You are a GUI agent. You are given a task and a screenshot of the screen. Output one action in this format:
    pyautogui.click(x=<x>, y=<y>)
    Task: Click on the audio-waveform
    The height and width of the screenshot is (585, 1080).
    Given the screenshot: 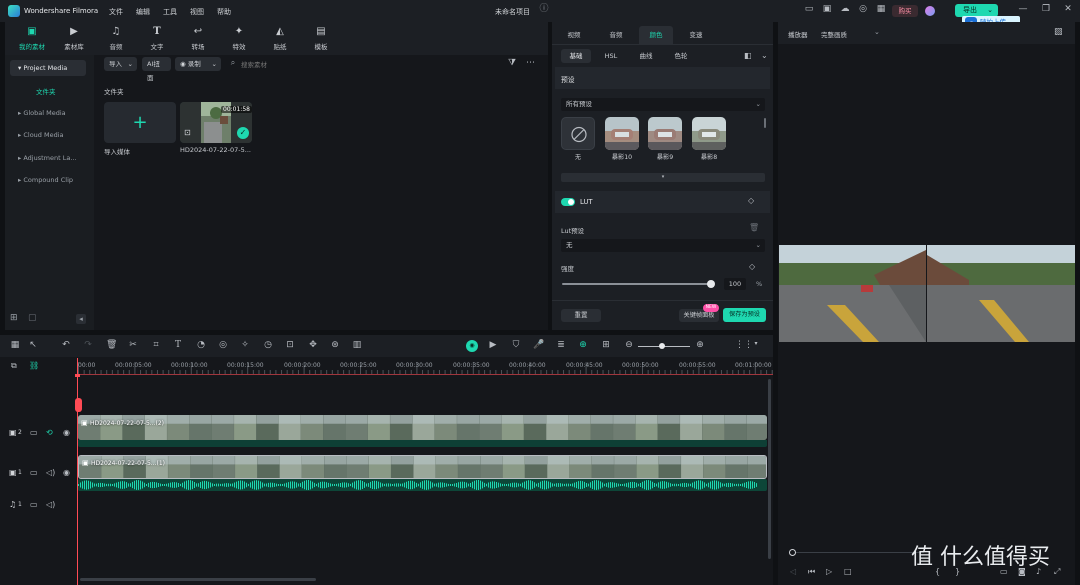 What is the action you would take?
    pyautogui.click(x=422, y=485)
    